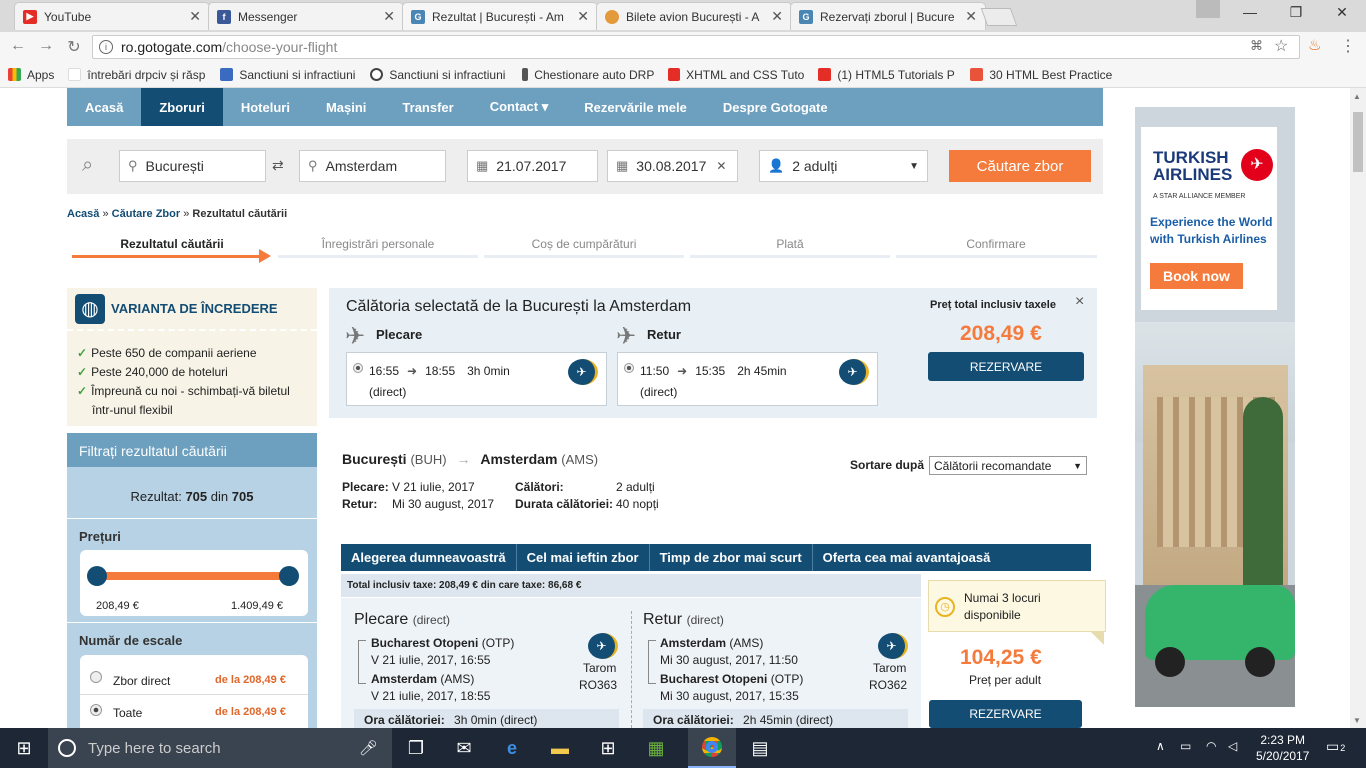  Describe the element at coordinates (736, 75) in the screenshot. I see `bookmark-xhtml: XHTML and CSS Tuto` at that location.